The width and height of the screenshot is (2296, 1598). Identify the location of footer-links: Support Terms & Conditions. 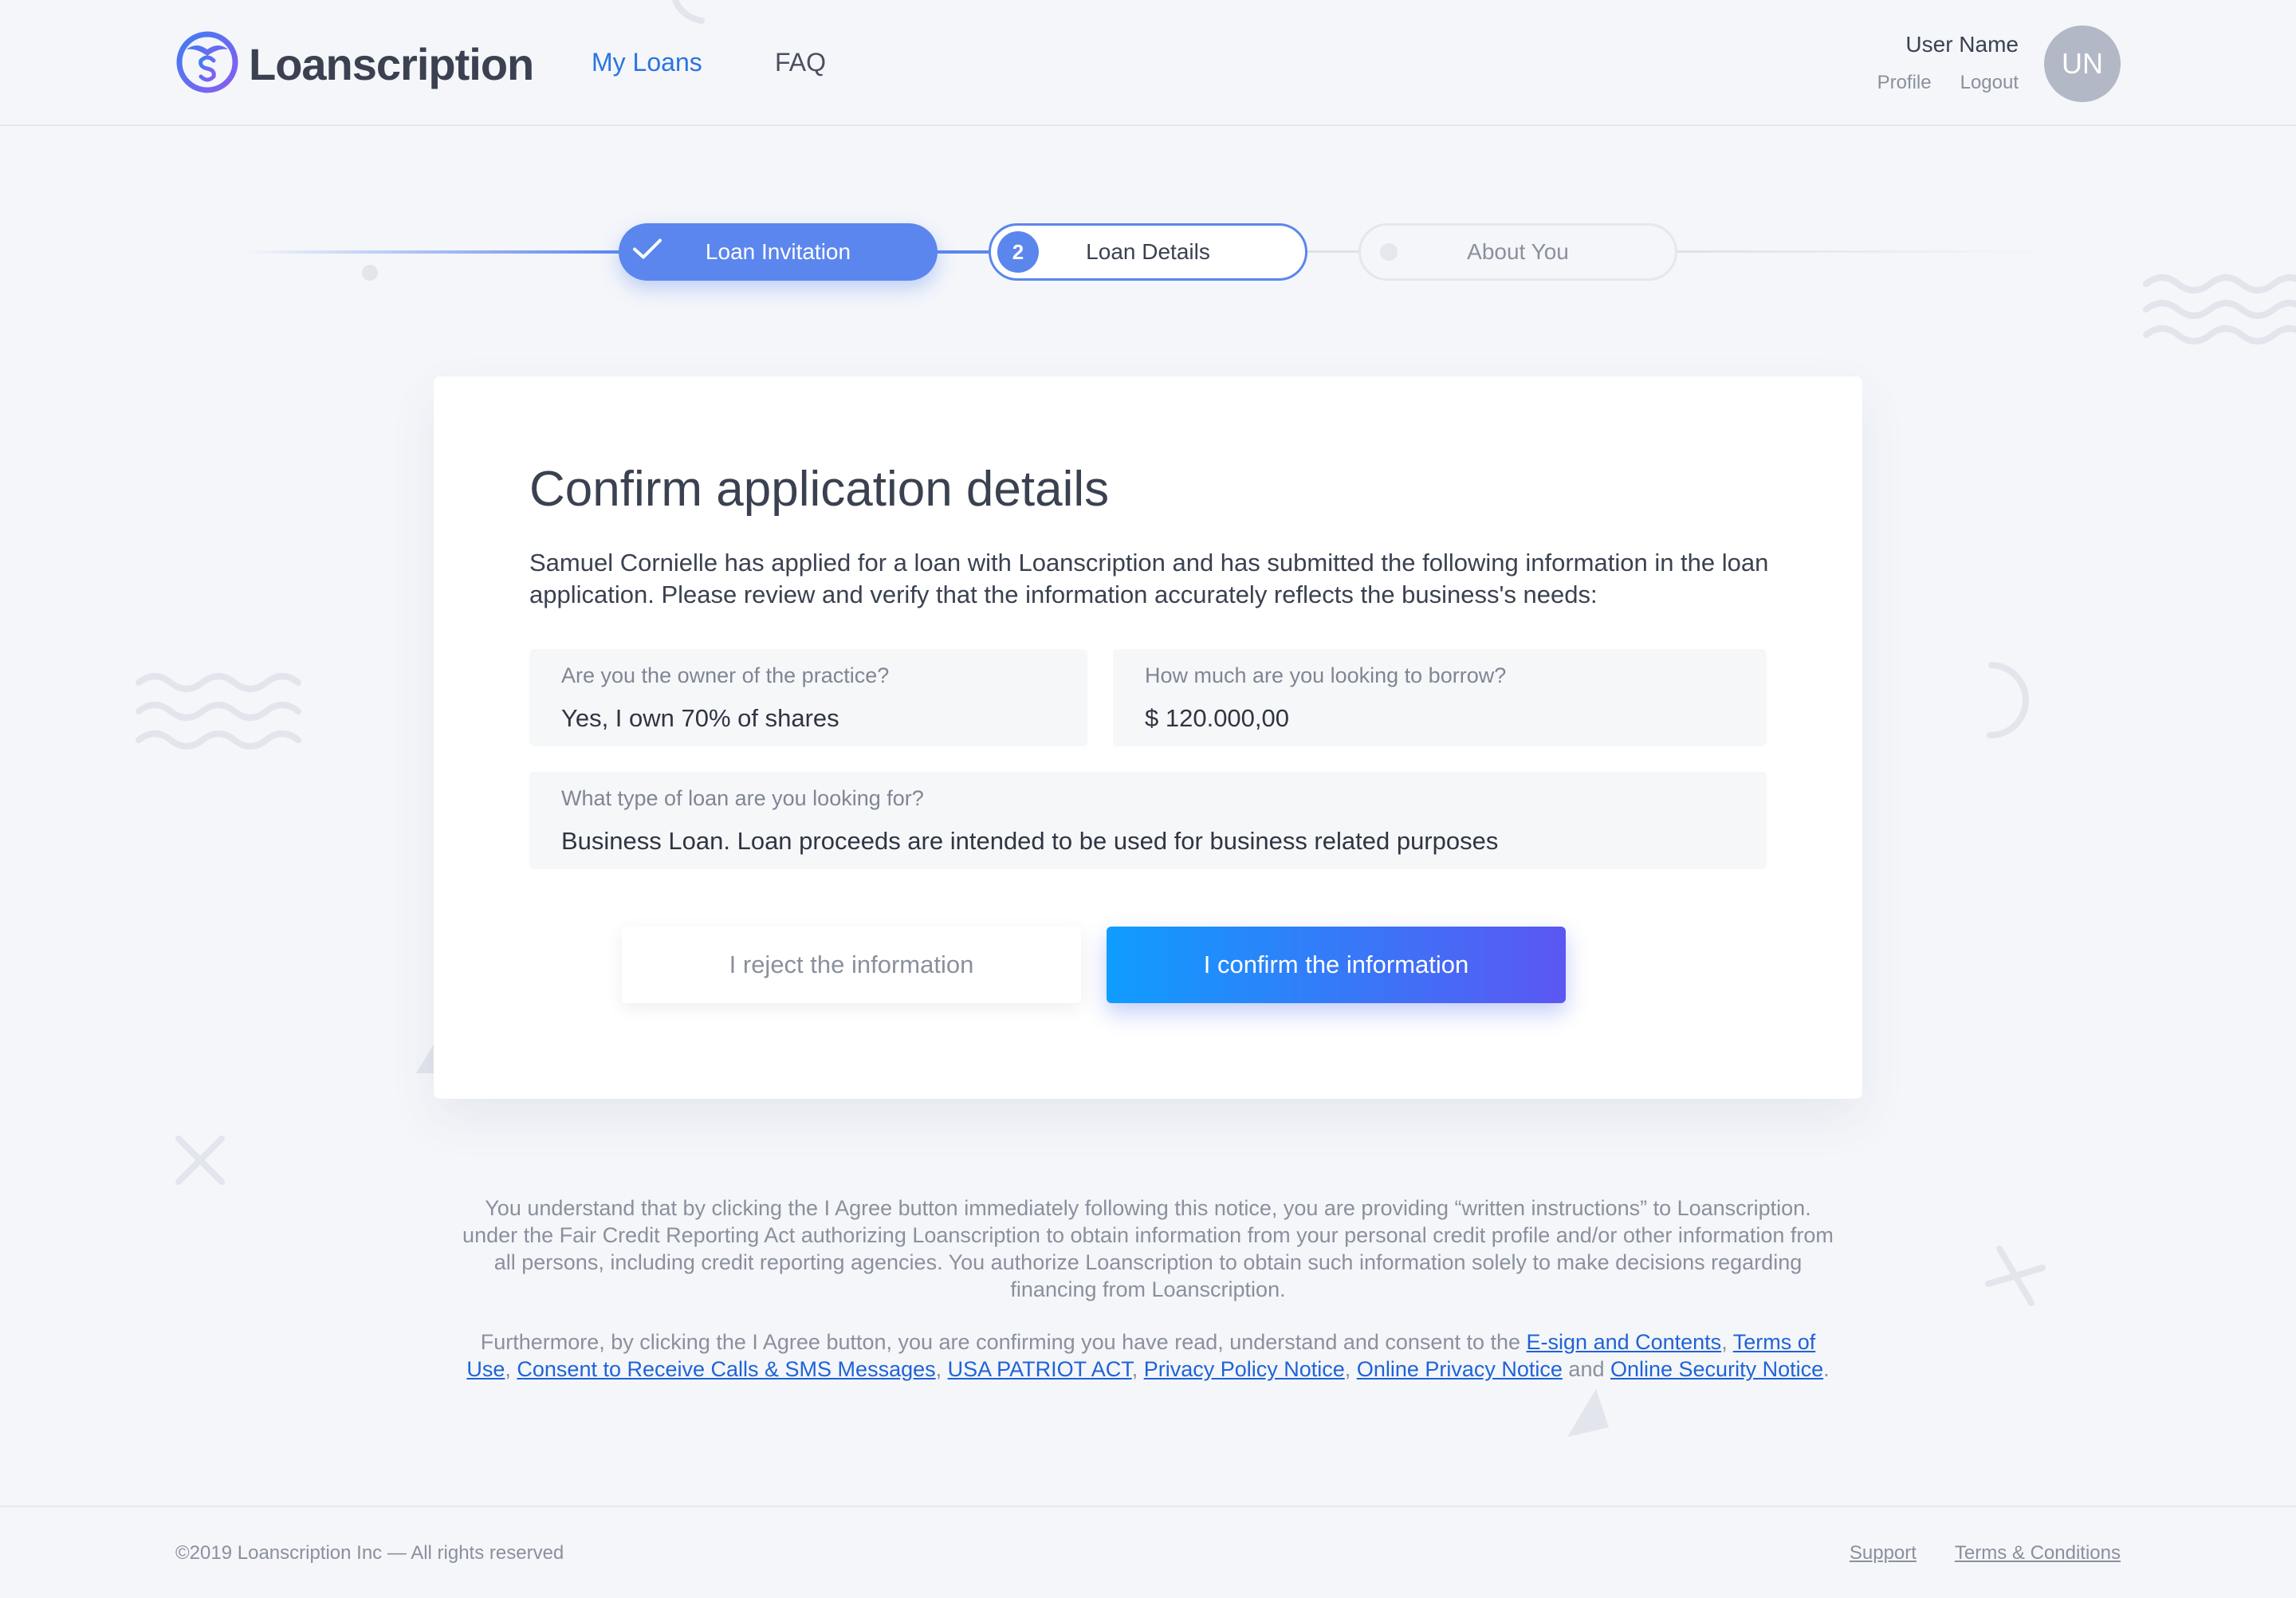
(1985, 1554).